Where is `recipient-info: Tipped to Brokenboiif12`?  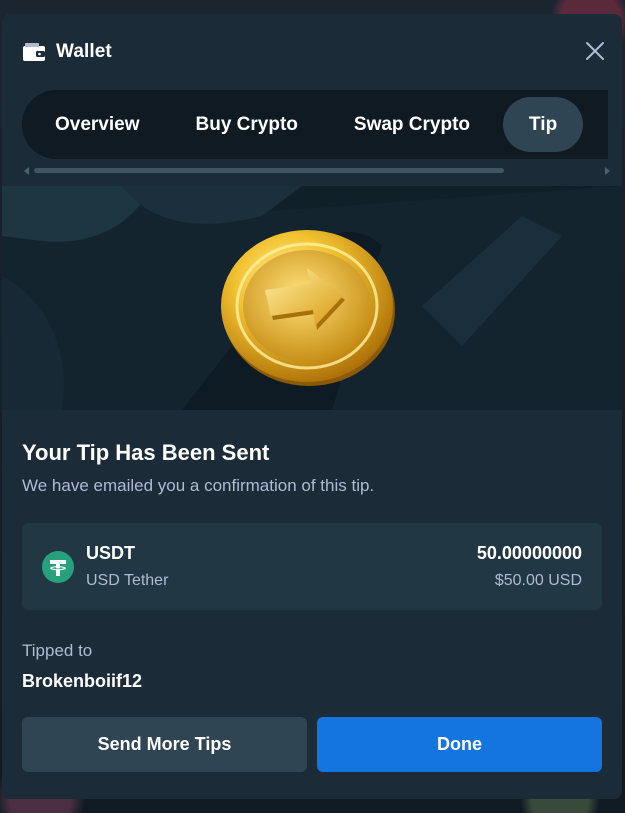
recipient-info: Tipped to Brokenboiif12 is located at coordinates (312, 666).